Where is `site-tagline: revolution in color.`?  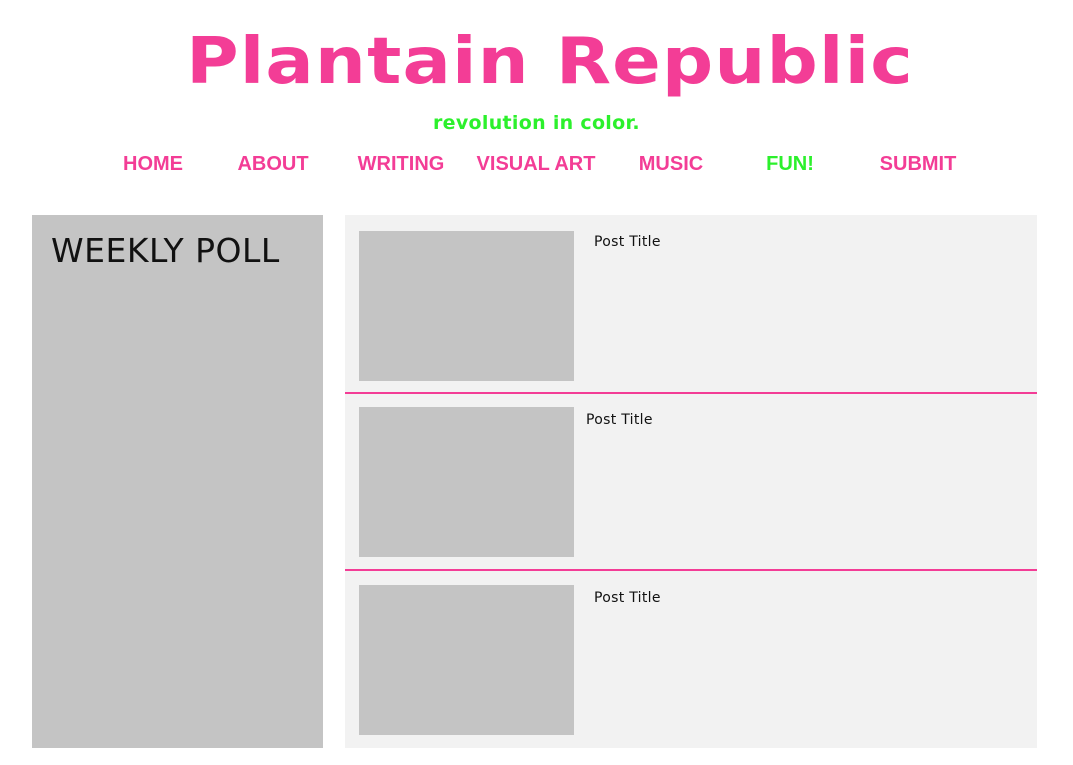
site-tagline: revolution in color. is located at coordinates (536, 123).